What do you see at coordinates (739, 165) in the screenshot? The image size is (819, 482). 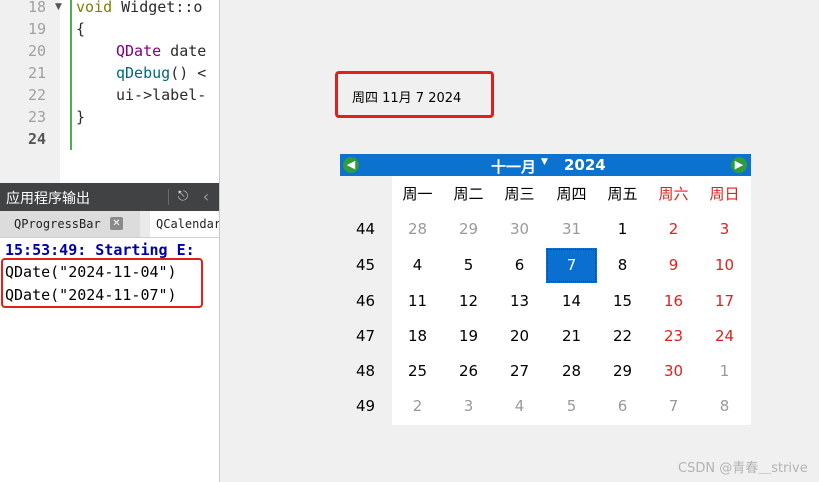 I see `next-month-arrow-icon: ▶` at bounding box center [739, 165].